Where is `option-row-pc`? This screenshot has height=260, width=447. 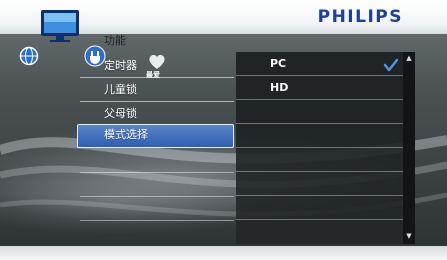
option-row-pc is located at coordinates (319, 64).